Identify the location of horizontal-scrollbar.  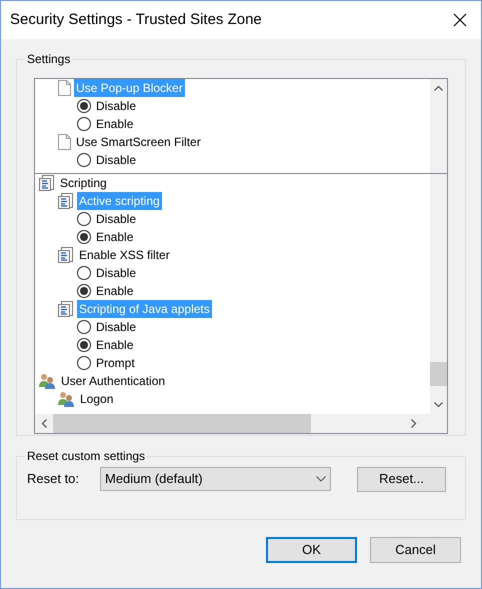
(241, 423).